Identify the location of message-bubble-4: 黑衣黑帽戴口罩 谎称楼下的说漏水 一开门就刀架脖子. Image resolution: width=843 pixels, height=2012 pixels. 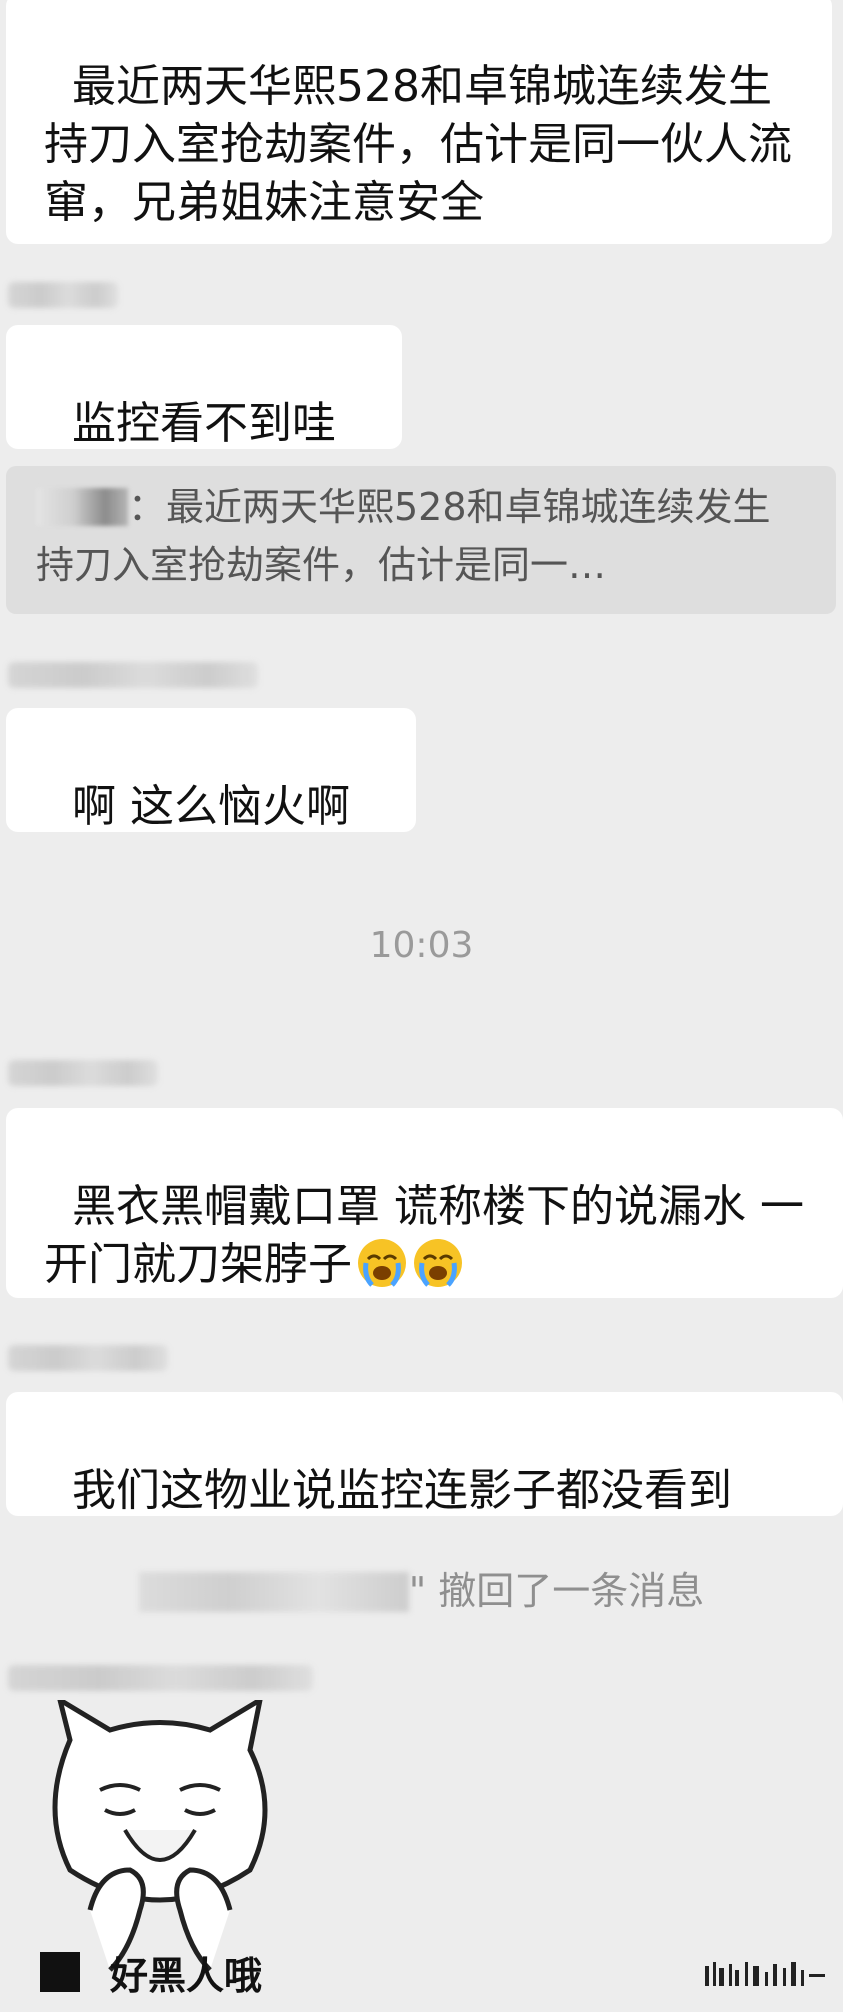
(424, 1203).